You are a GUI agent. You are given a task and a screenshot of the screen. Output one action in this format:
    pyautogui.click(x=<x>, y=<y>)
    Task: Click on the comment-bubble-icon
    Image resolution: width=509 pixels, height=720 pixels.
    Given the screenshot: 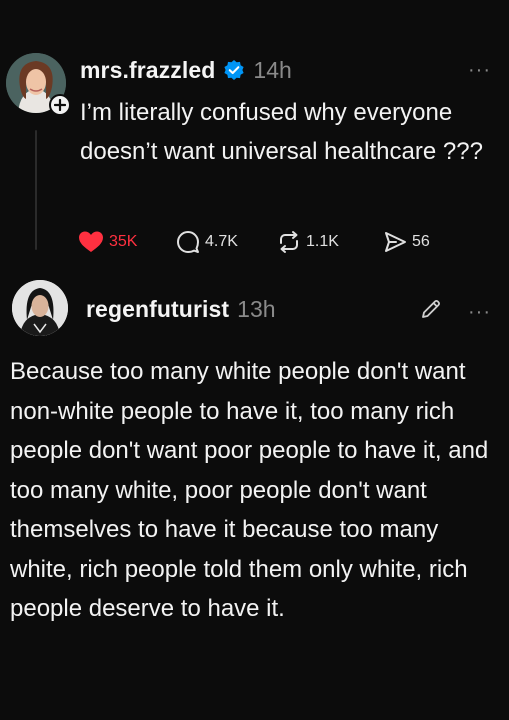 What is the action you would take?
    pyautogui.click(x=188, y=242)
    